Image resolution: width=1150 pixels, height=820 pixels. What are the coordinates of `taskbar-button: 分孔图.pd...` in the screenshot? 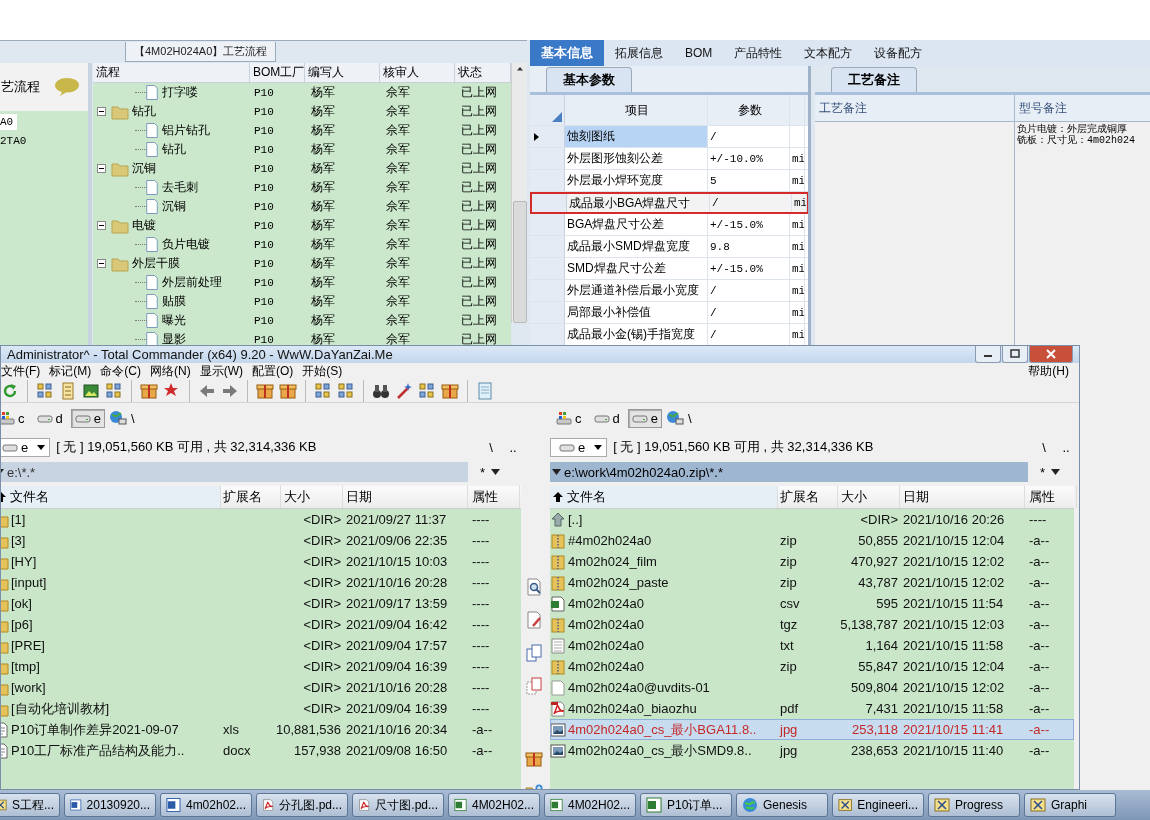 It's located at (302, 805).